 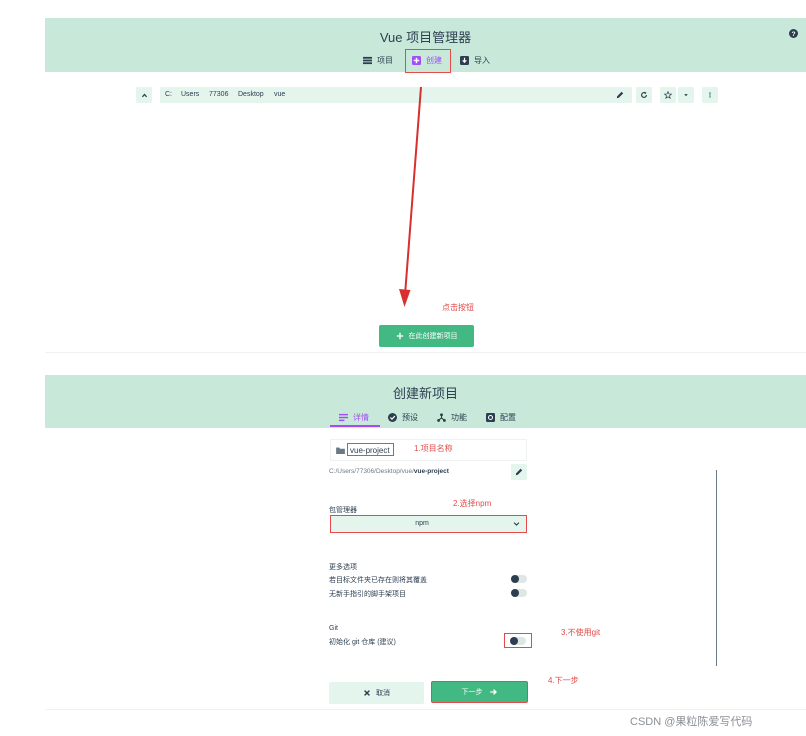 What do you see at coordinates (371, 471) in the screenshot?
I see `project-path-prefix: C:/Users/77306/Desktop/vue/` at bounding box center [371, 471].